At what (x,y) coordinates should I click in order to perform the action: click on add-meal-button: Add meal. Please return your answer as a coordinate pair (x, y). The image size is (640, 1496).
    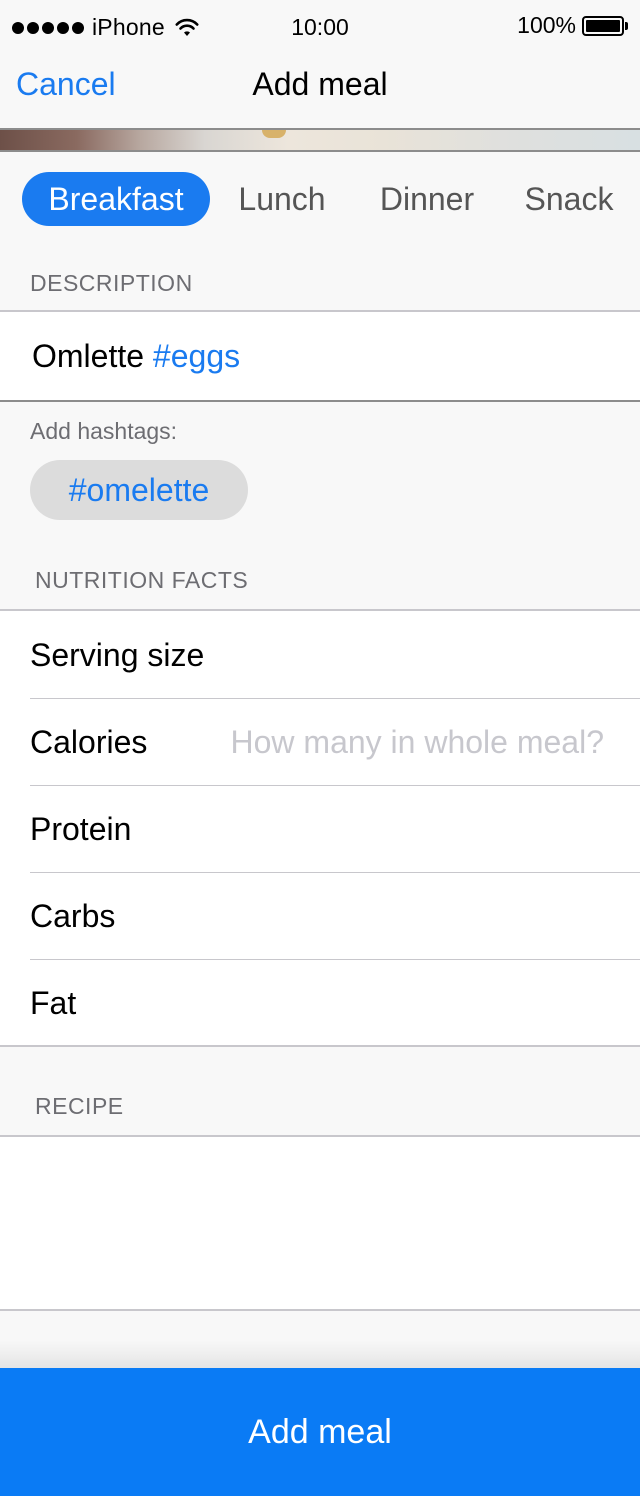
    Looking at the image, I should click on (320, 1432).